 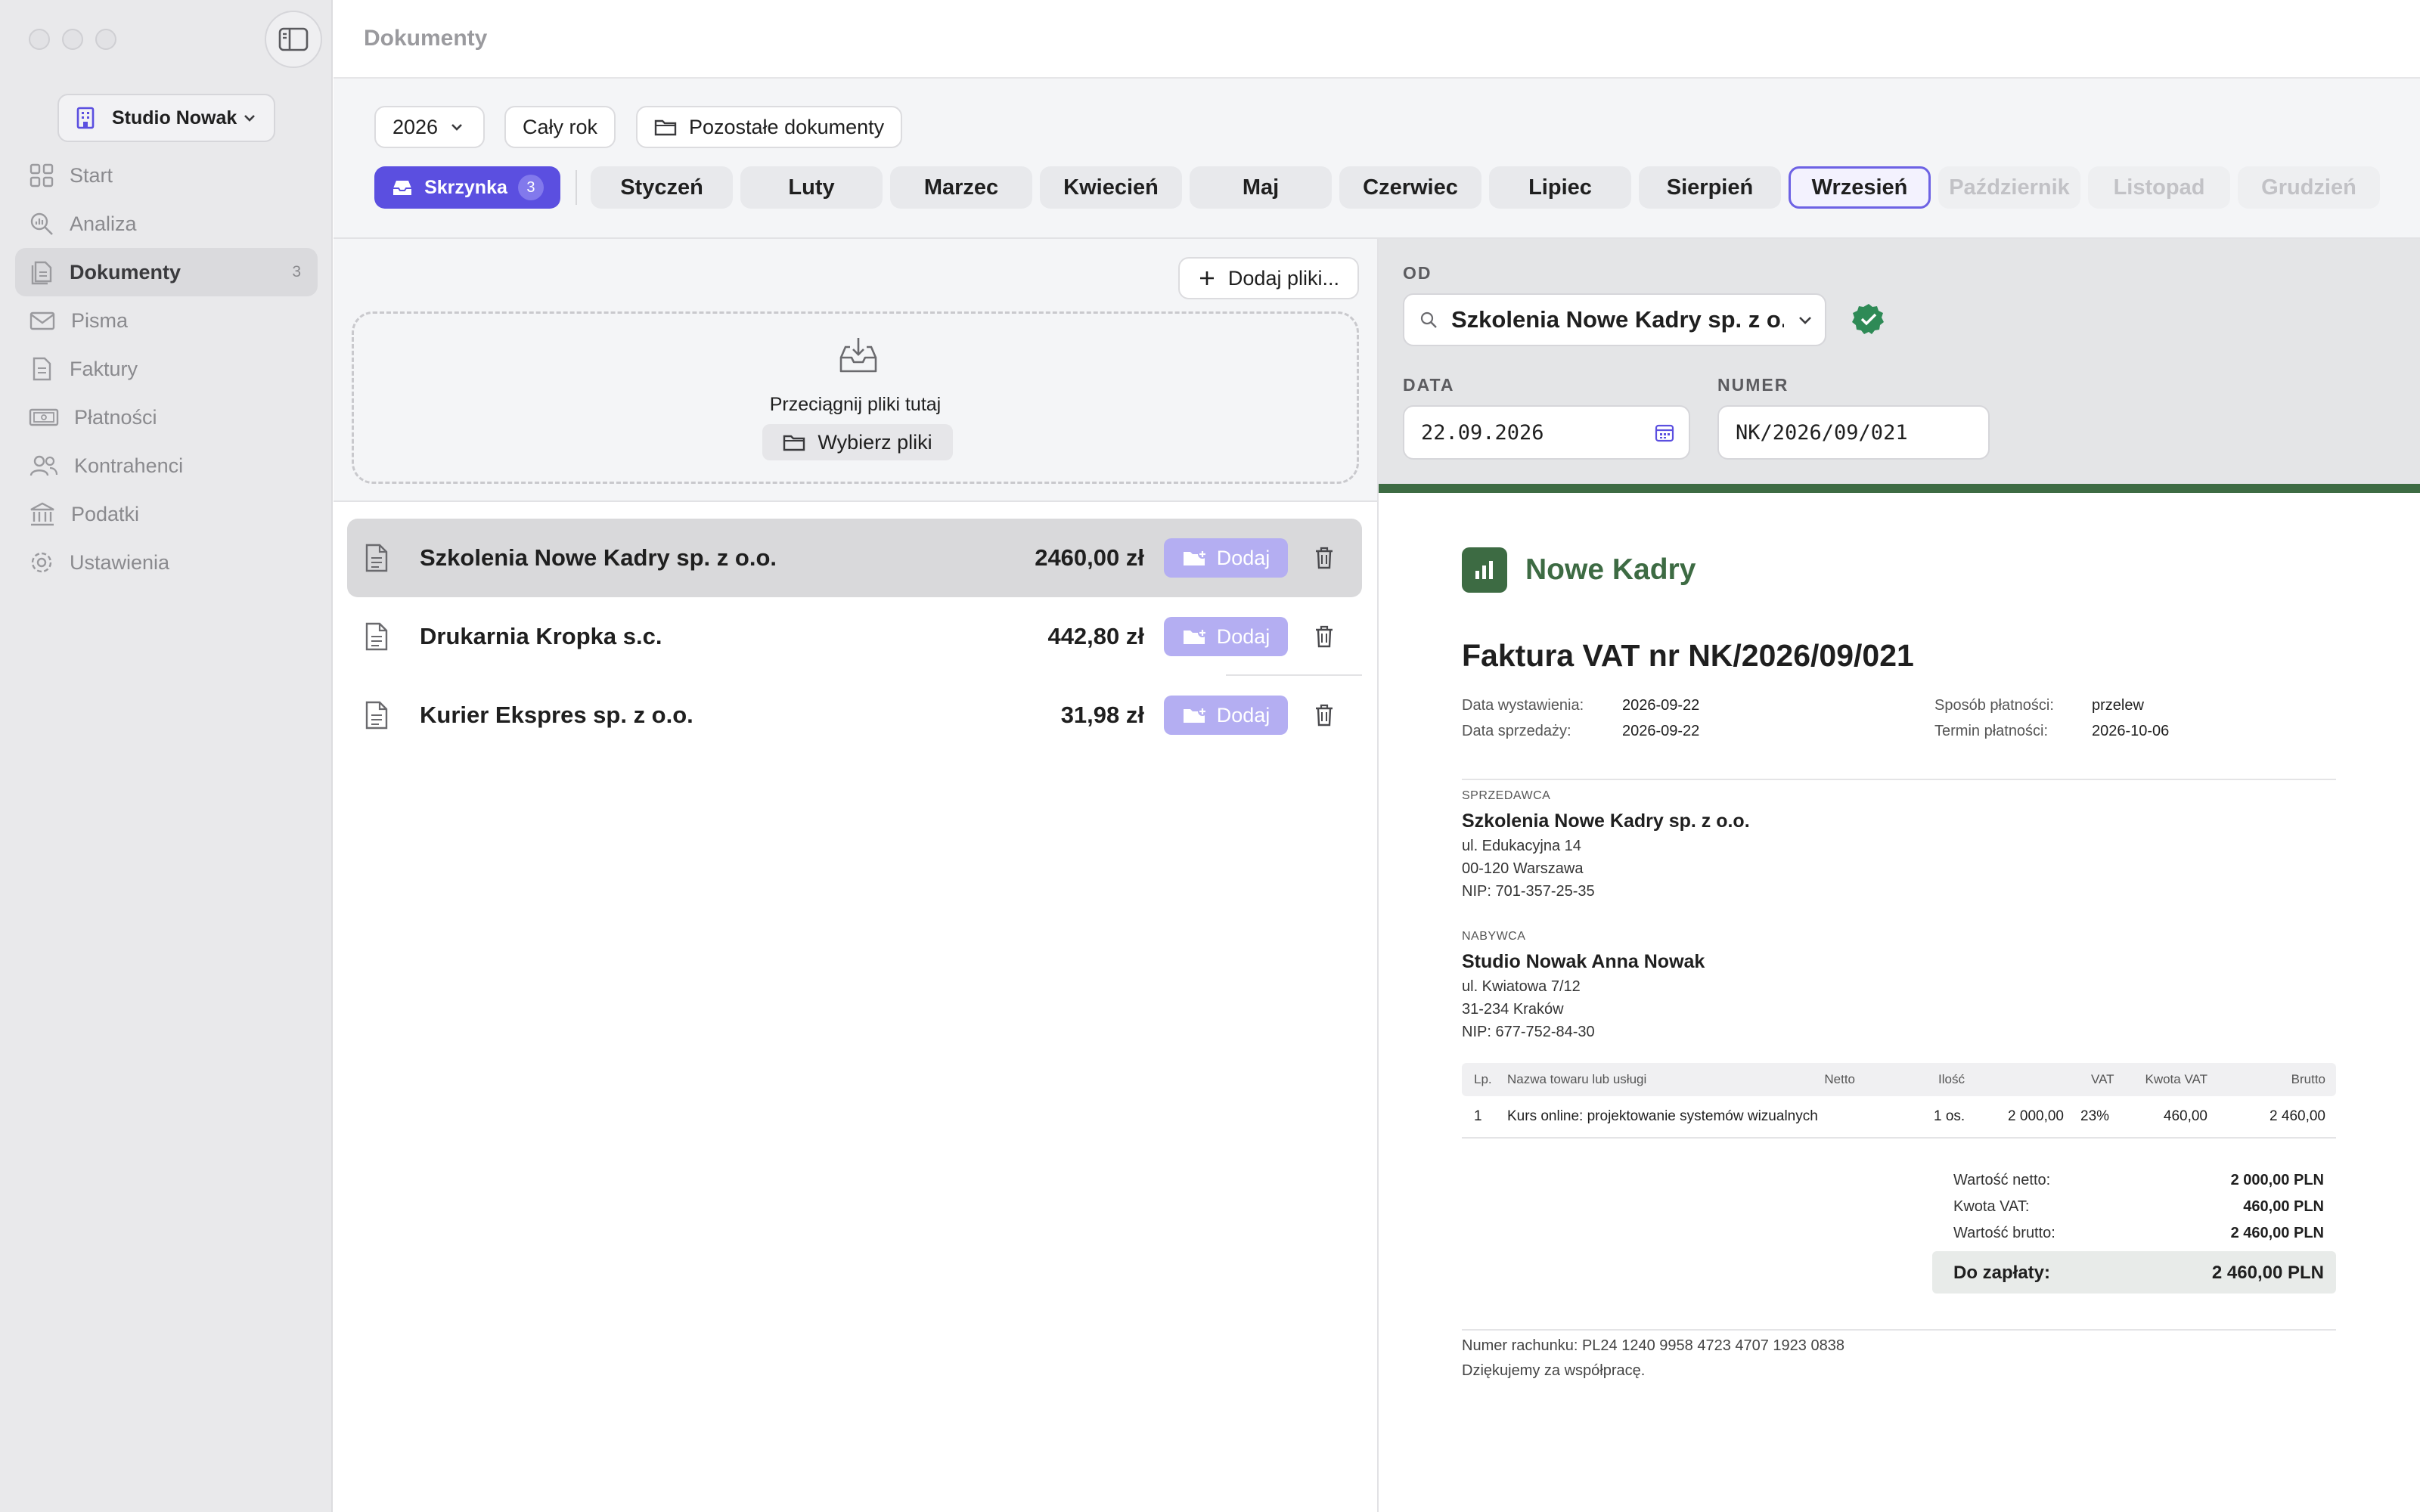 I want to click on sidebar-item-faktury: Faktury, so click(x=166, y=369).